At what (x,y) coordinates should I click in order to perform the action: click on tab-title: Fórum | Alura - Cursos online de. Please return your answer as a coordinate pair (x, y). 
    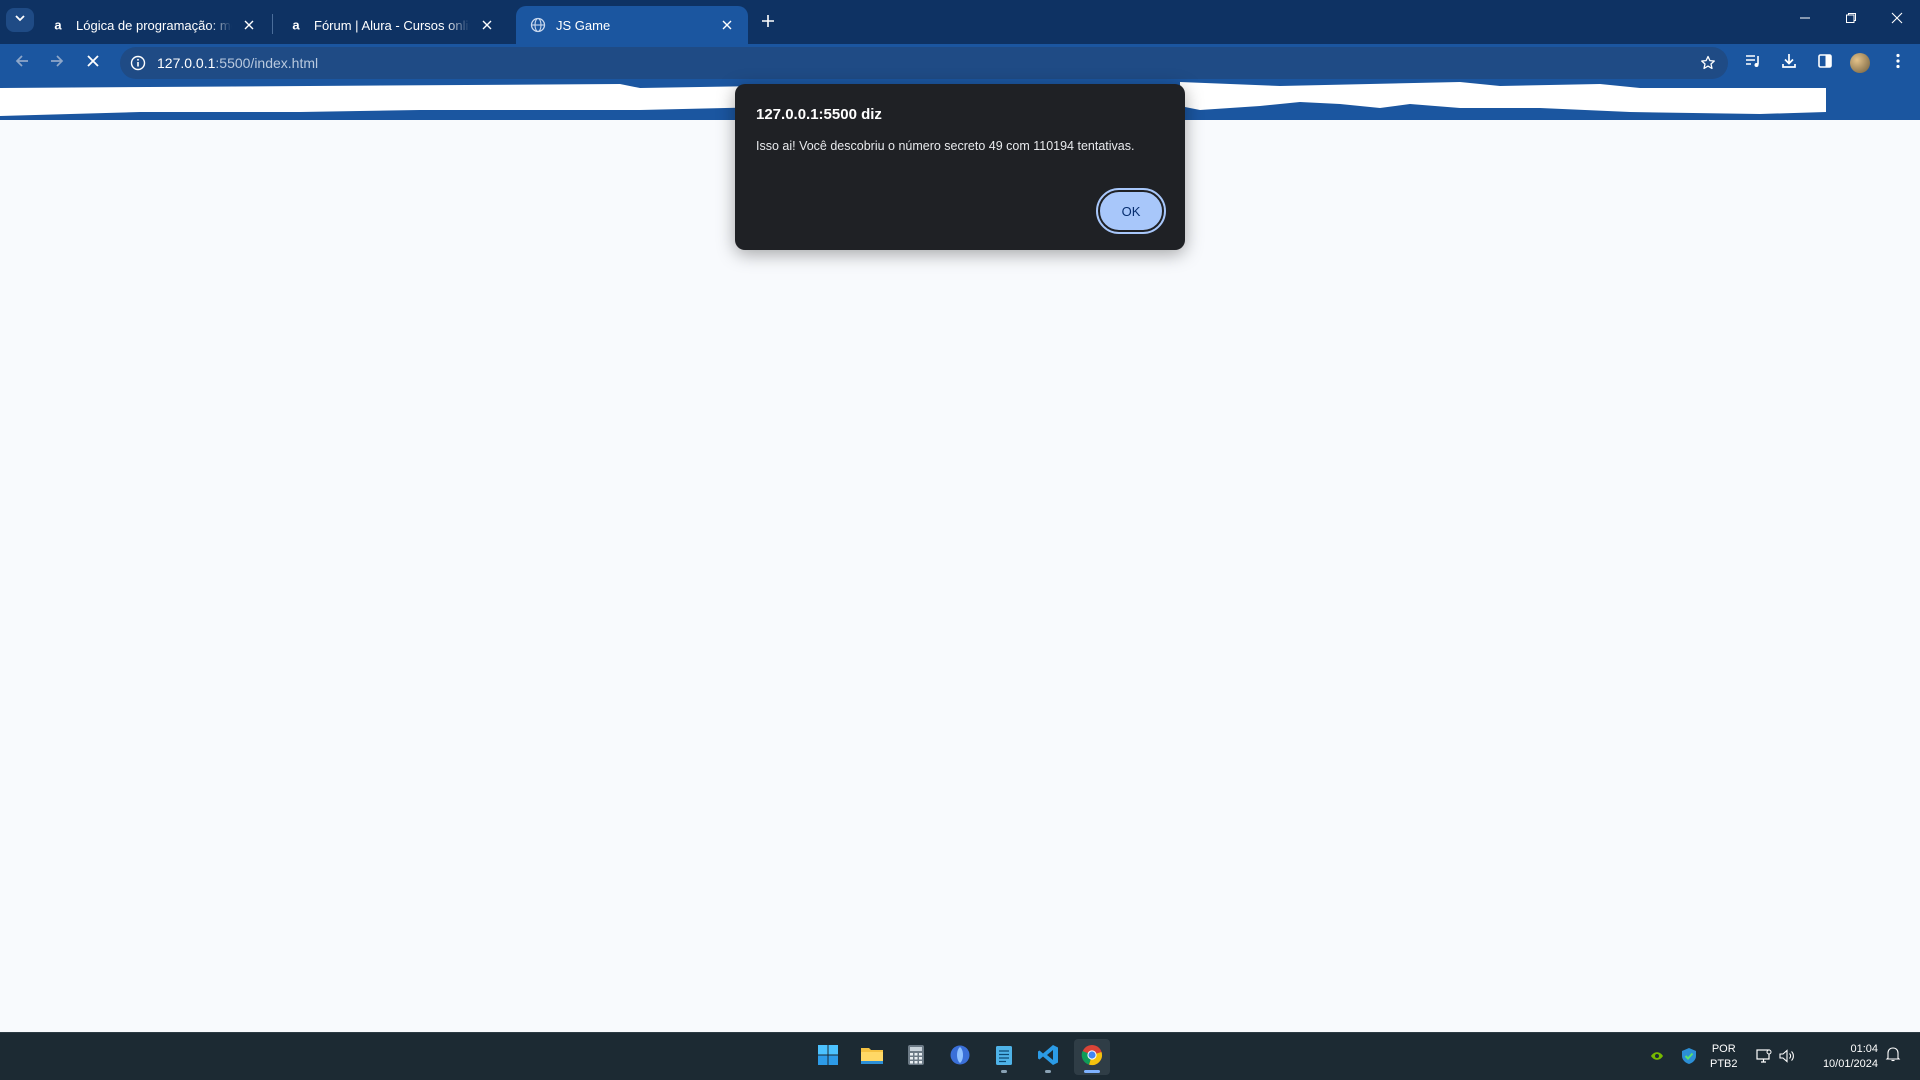
    Looking at the image, I should click on (392, 25).